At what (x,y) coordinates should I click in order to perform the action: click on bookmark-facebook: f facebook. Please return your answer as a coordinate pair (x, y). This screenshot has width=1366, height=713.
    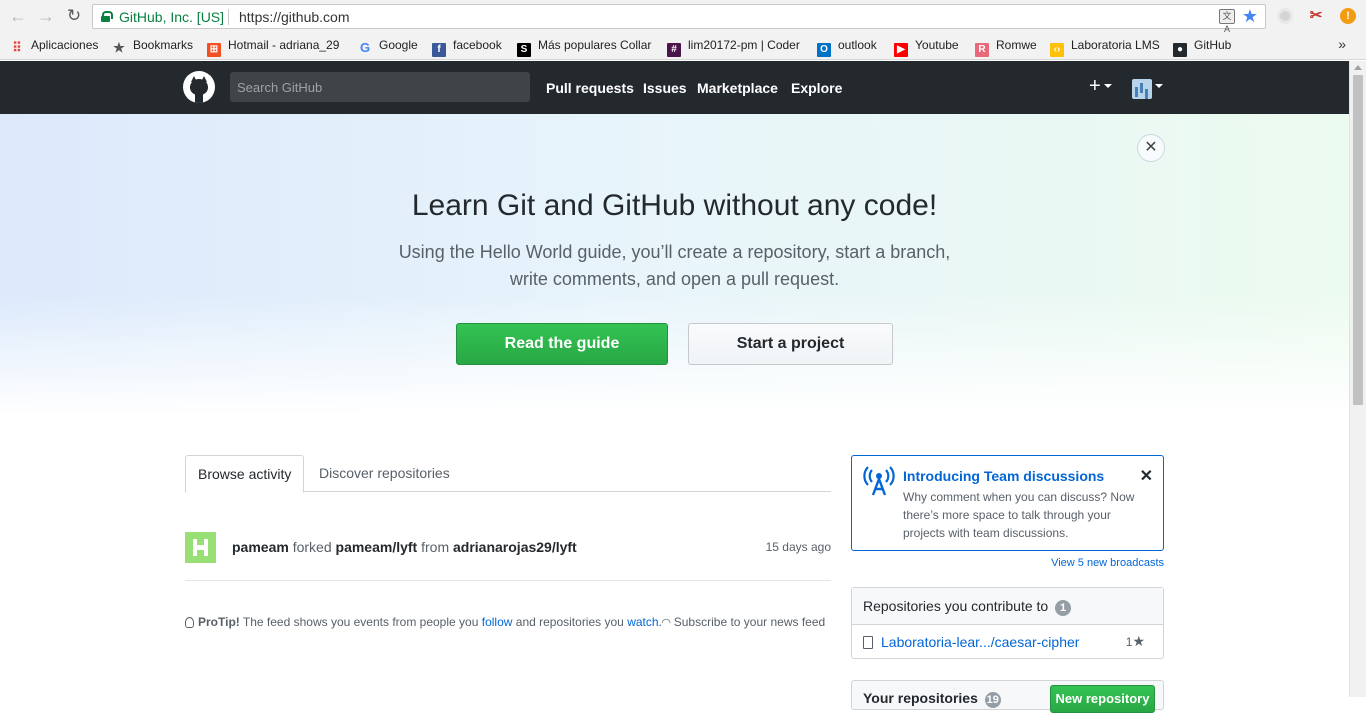
    Looking at the image, I should click on (467, 47).